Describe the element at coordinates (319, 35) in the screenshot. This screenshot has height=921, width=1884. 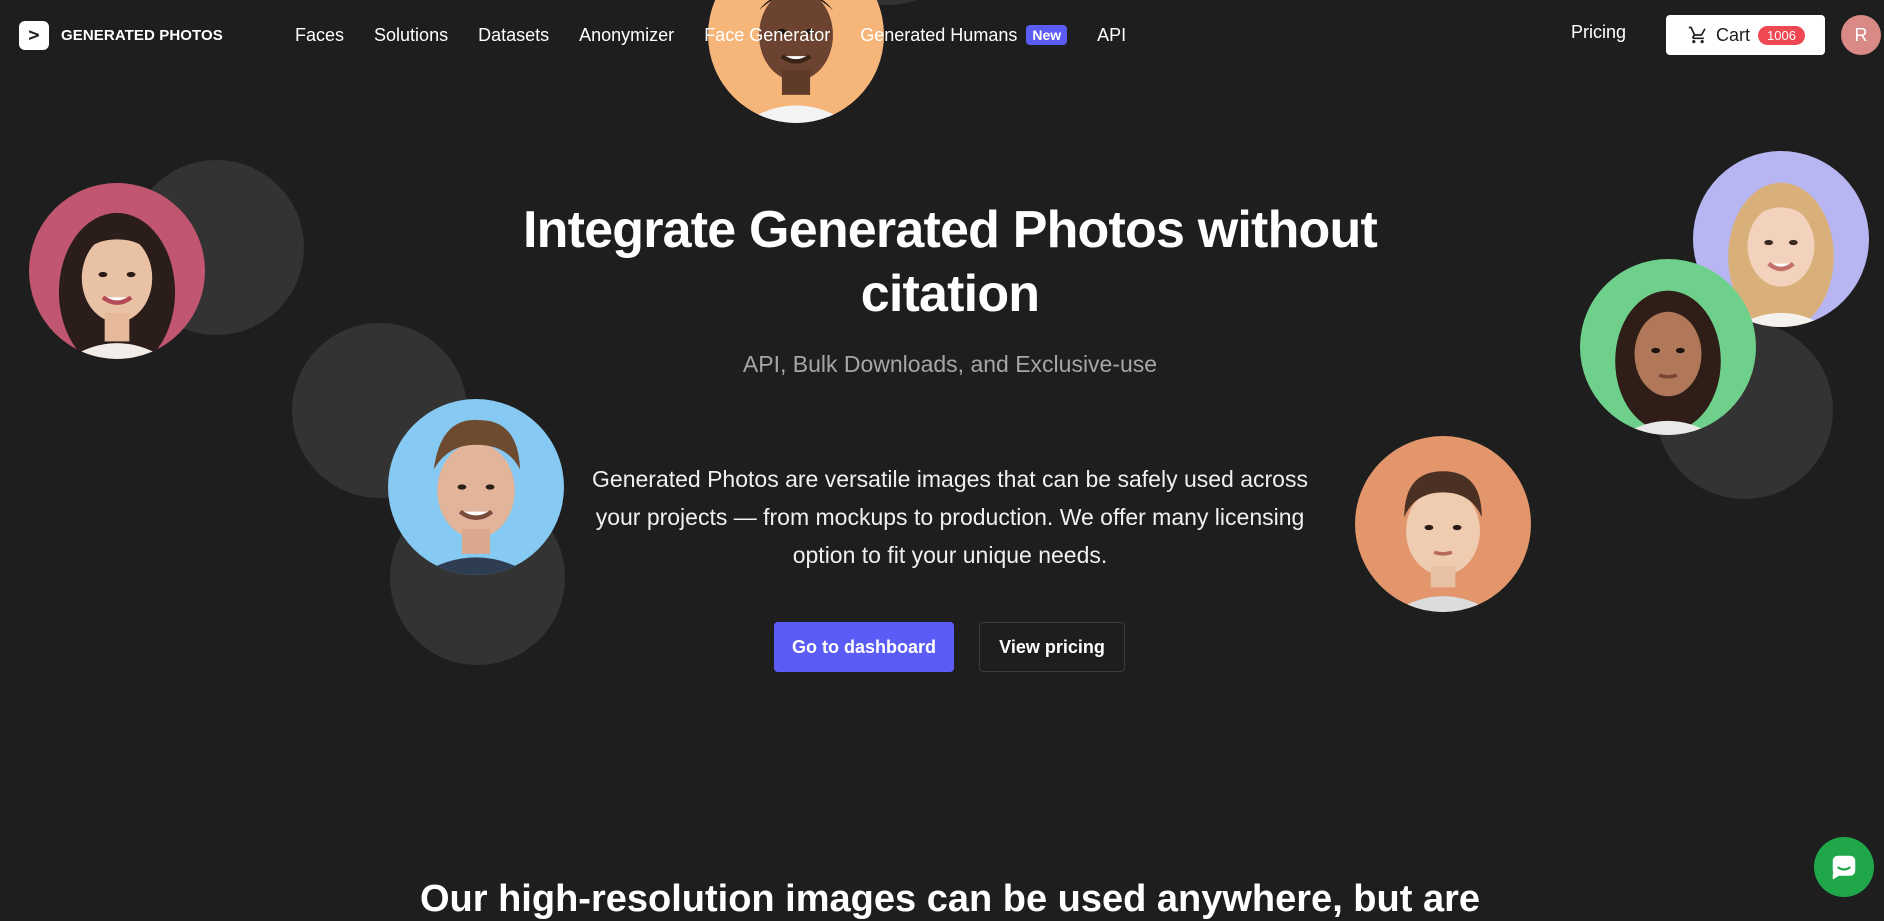
I see `nav-faces: Faces` at that location.